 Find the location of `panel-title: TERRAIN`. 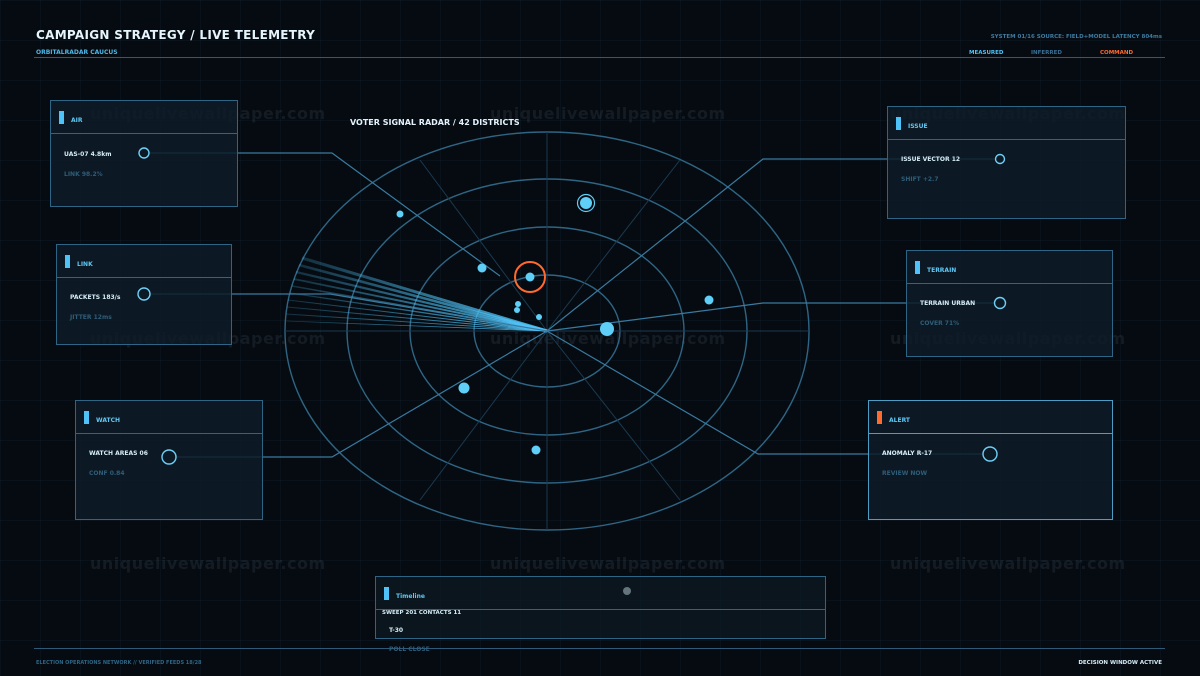

panel-title: TERRAIN is located at coordinates (942, 270).